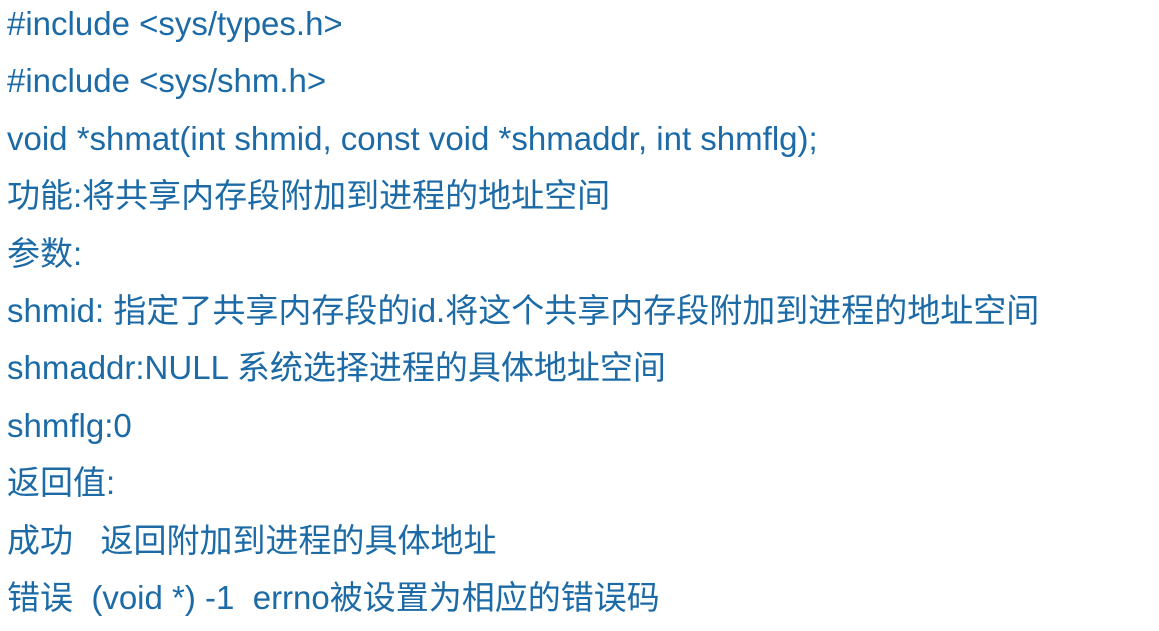  What do you see at coordinates (45, 253) in the screenshot?
I see `parameters-heading: 参数:` at bounding box center [45, 253].